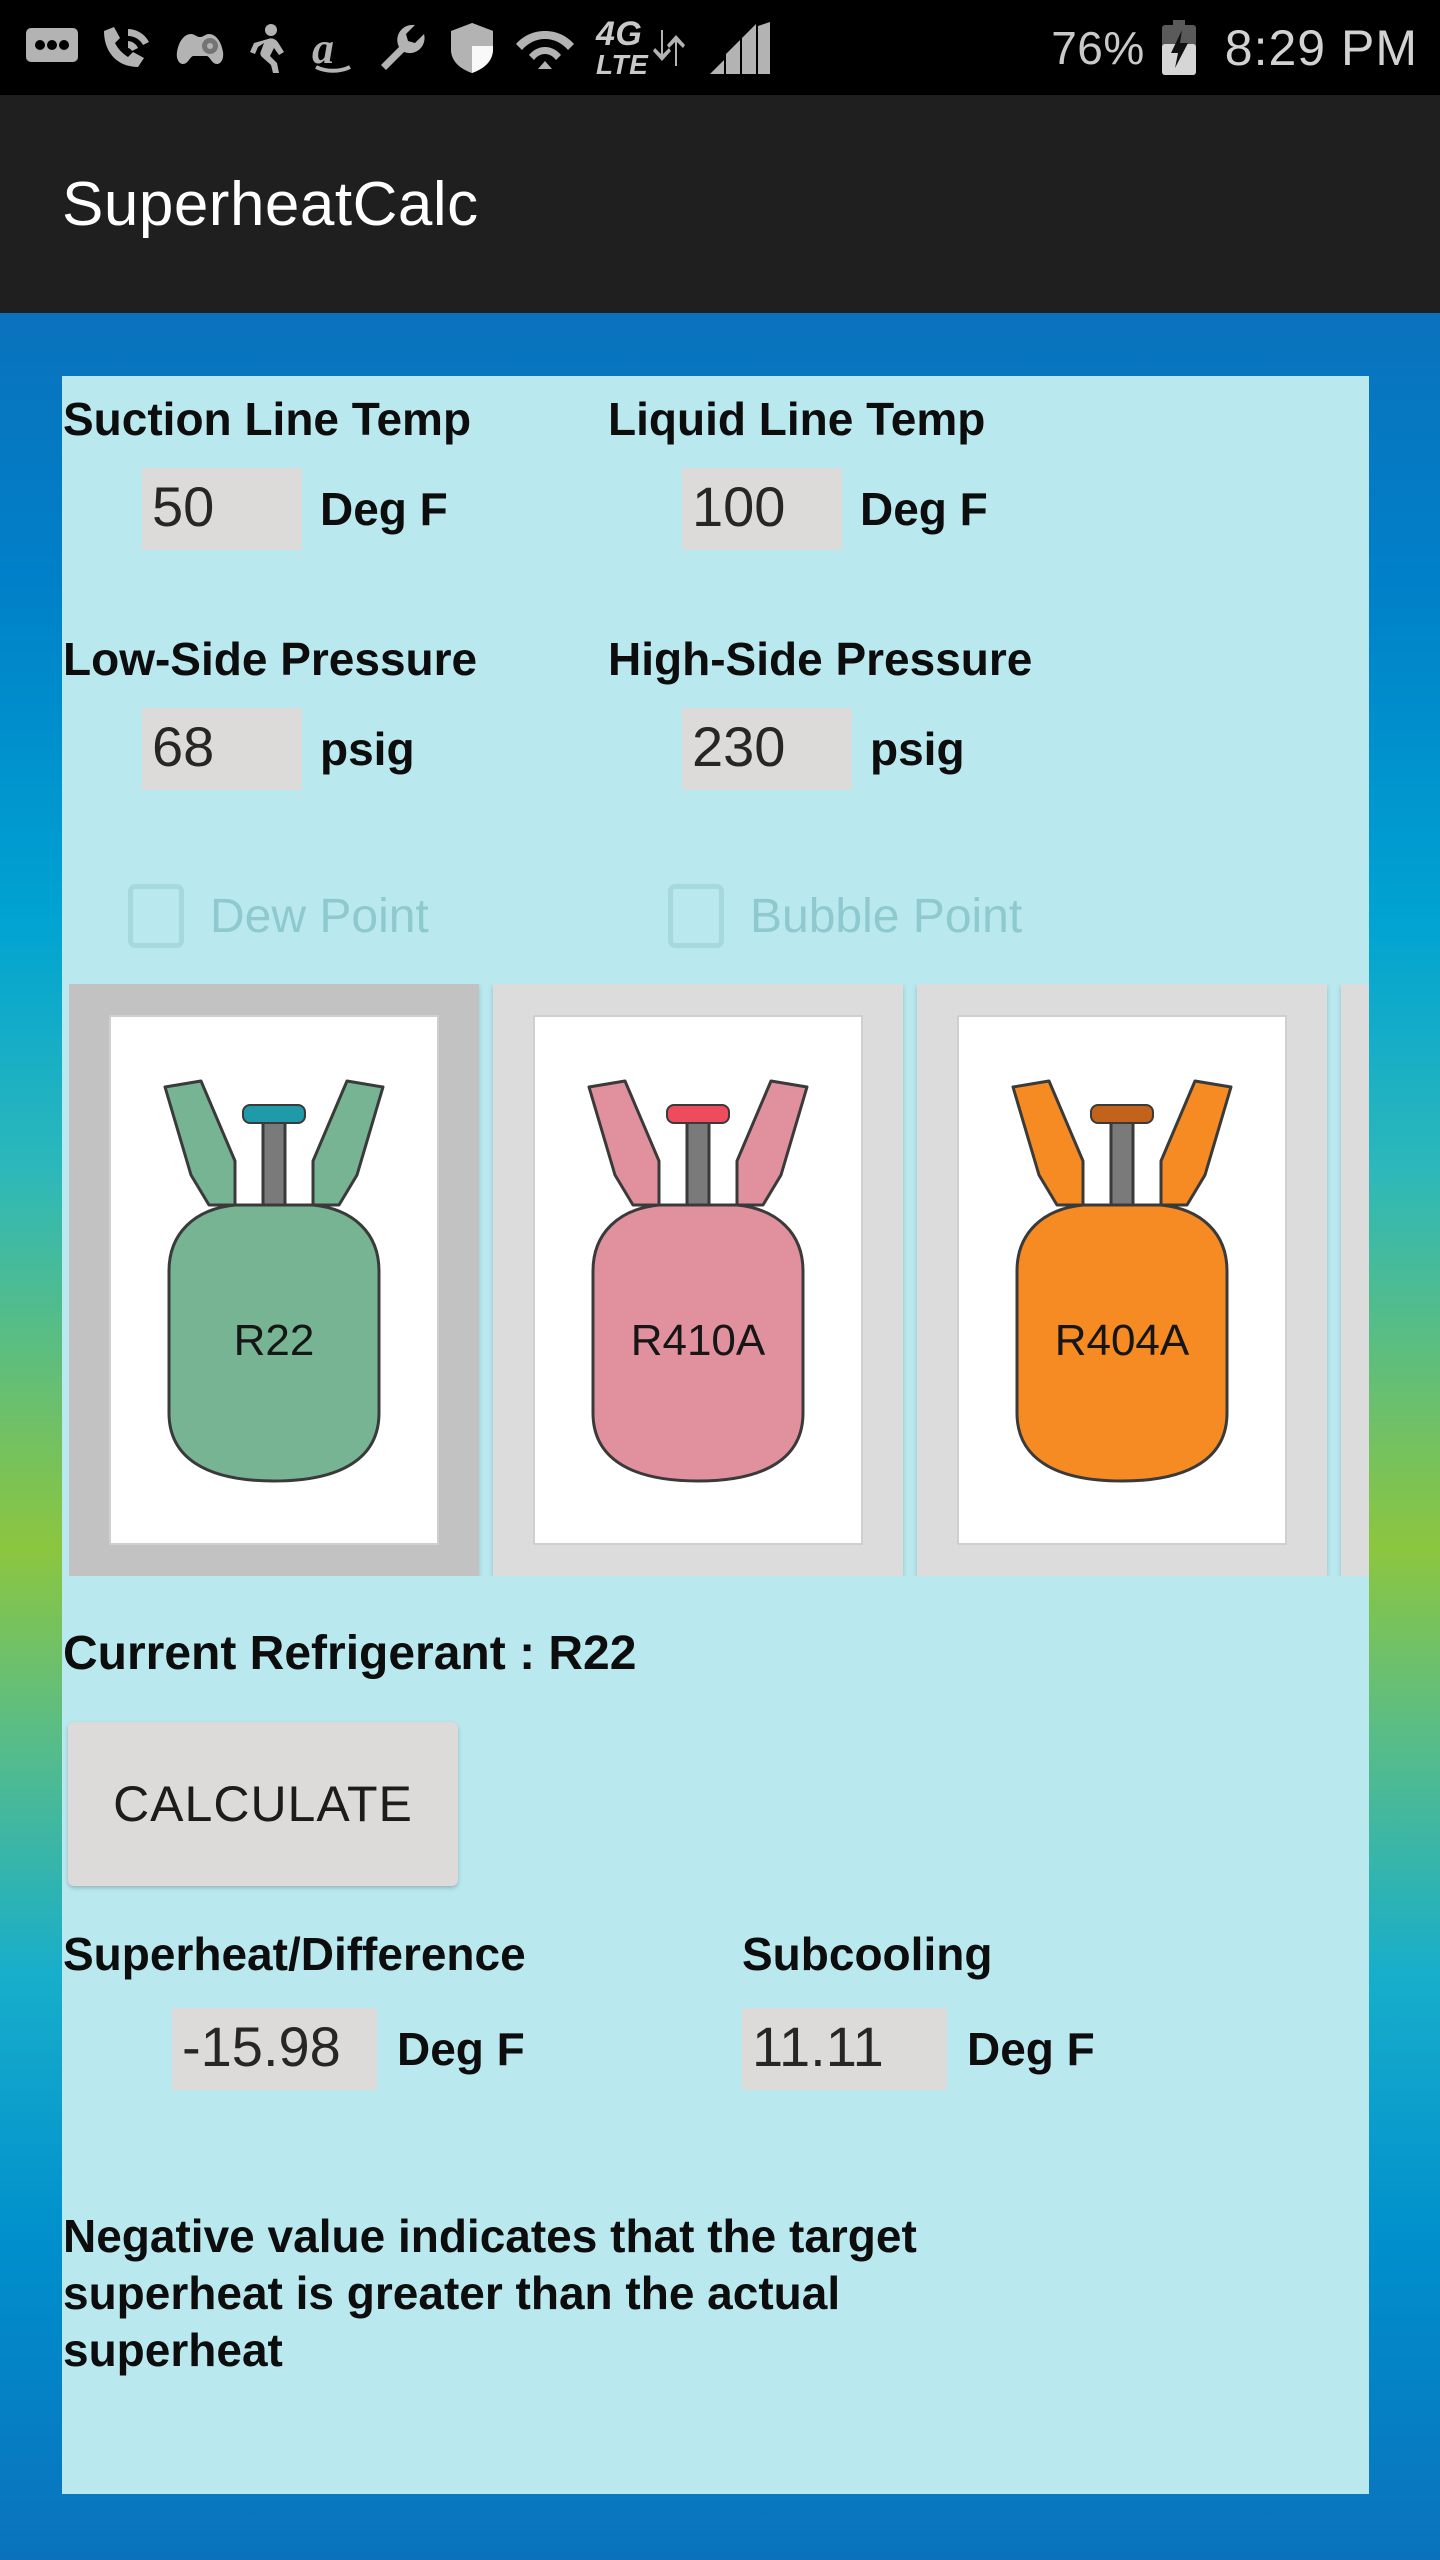 The image size is (1440, 2560). What do you see at coordinates (270, 204) in the screenshot?
I see `app-title: SuperheatCalc` at bounding box center [270, 204].